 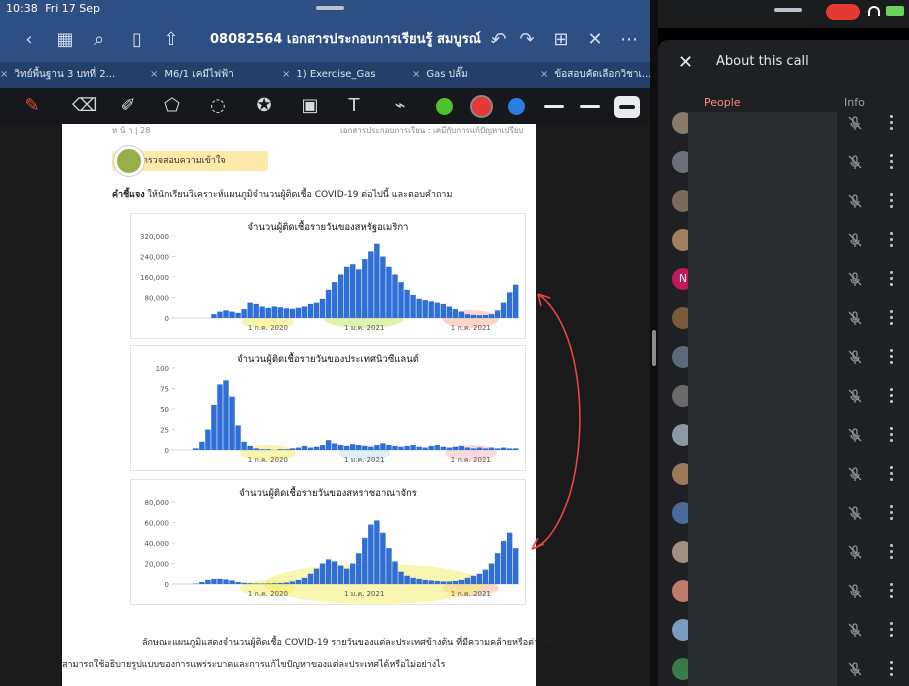 I want to click on search-icon: ⌕, so click(x=99, y=40).